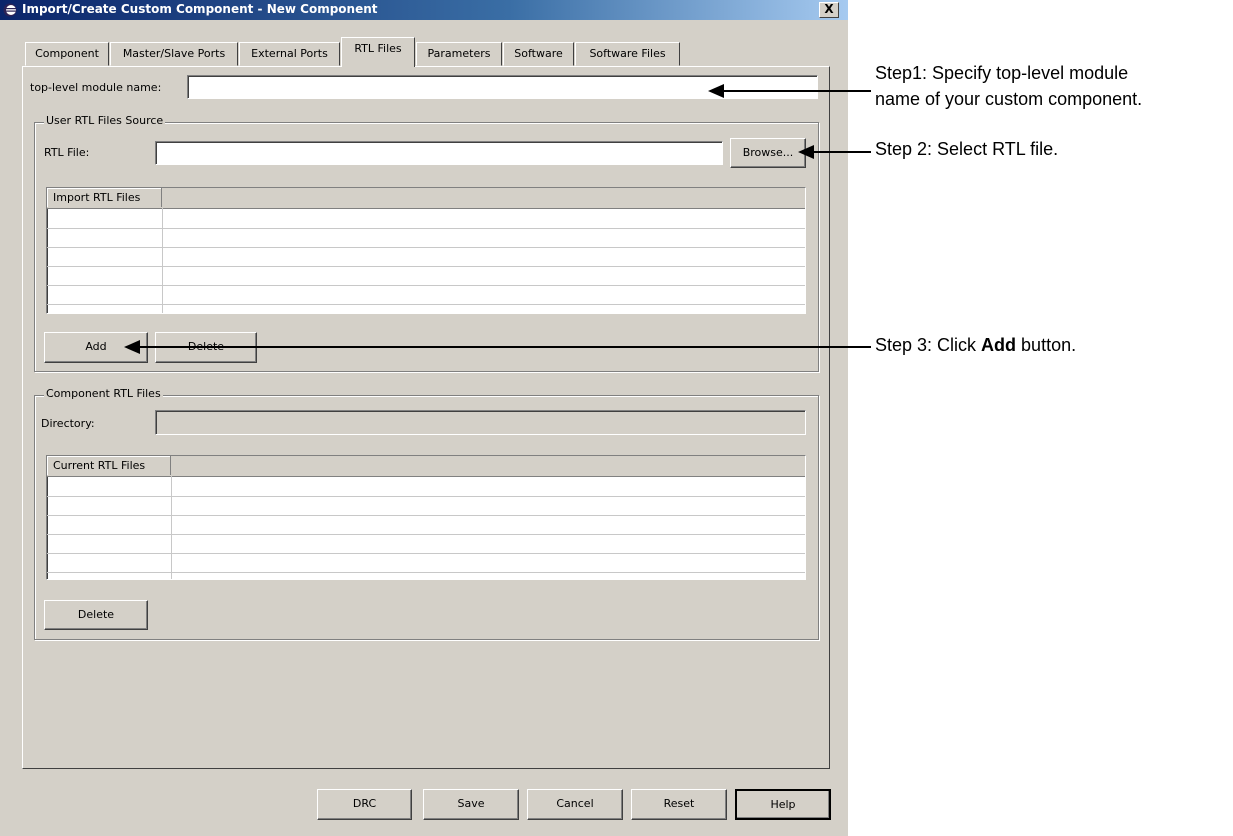 The image size is (1233, 836). Describe the element at coordinates (378, 52) in the screenshot. I see `tab-rtl-files: RTL Files` at that location.